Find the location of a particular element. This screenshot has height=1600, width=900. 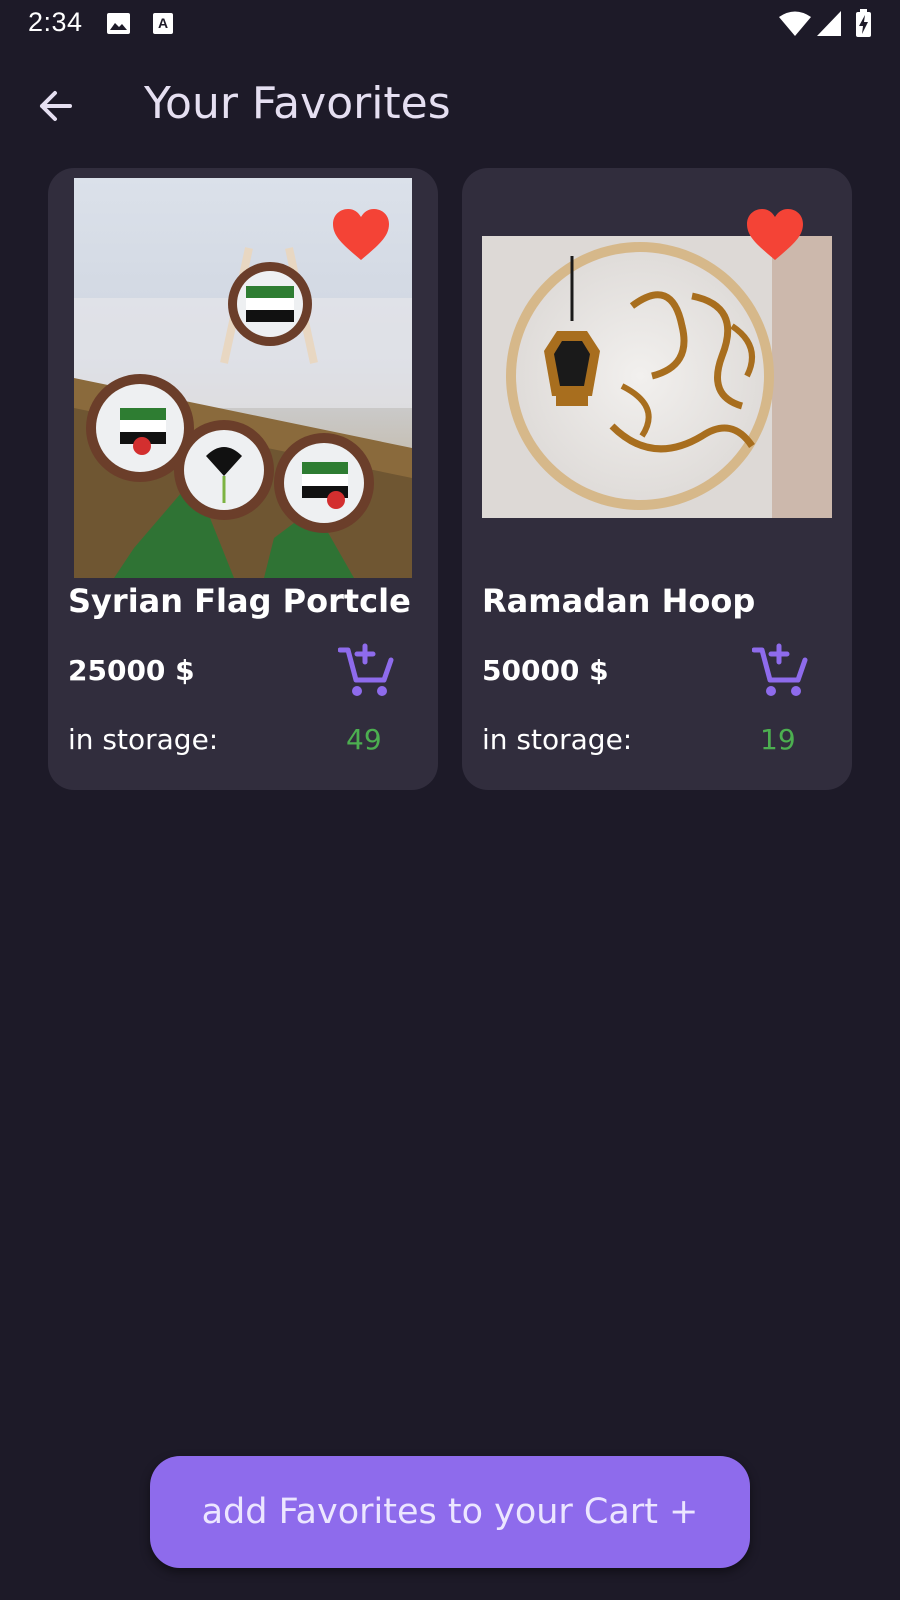

page-title: Your Favorites is located at coordinates (297, 103).